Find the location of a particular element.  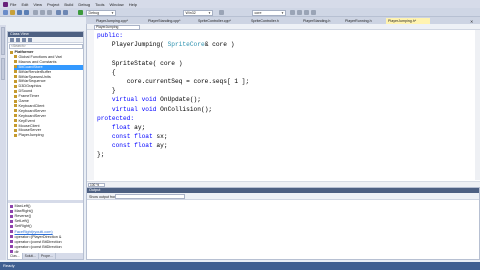

tree-item: PlayerJumping is located at coordinates (48, 135).